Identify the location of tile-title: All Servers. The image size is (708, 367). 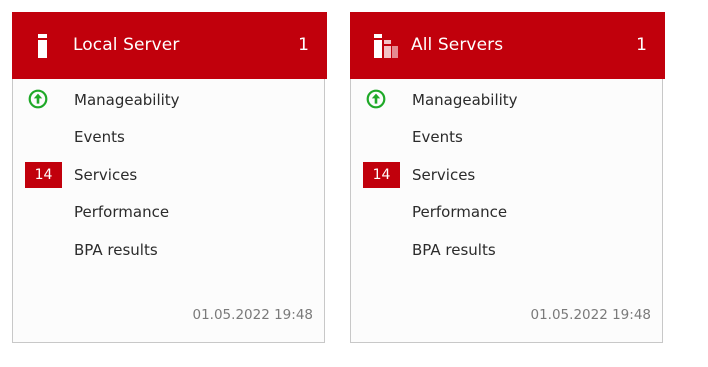
(457, 45).